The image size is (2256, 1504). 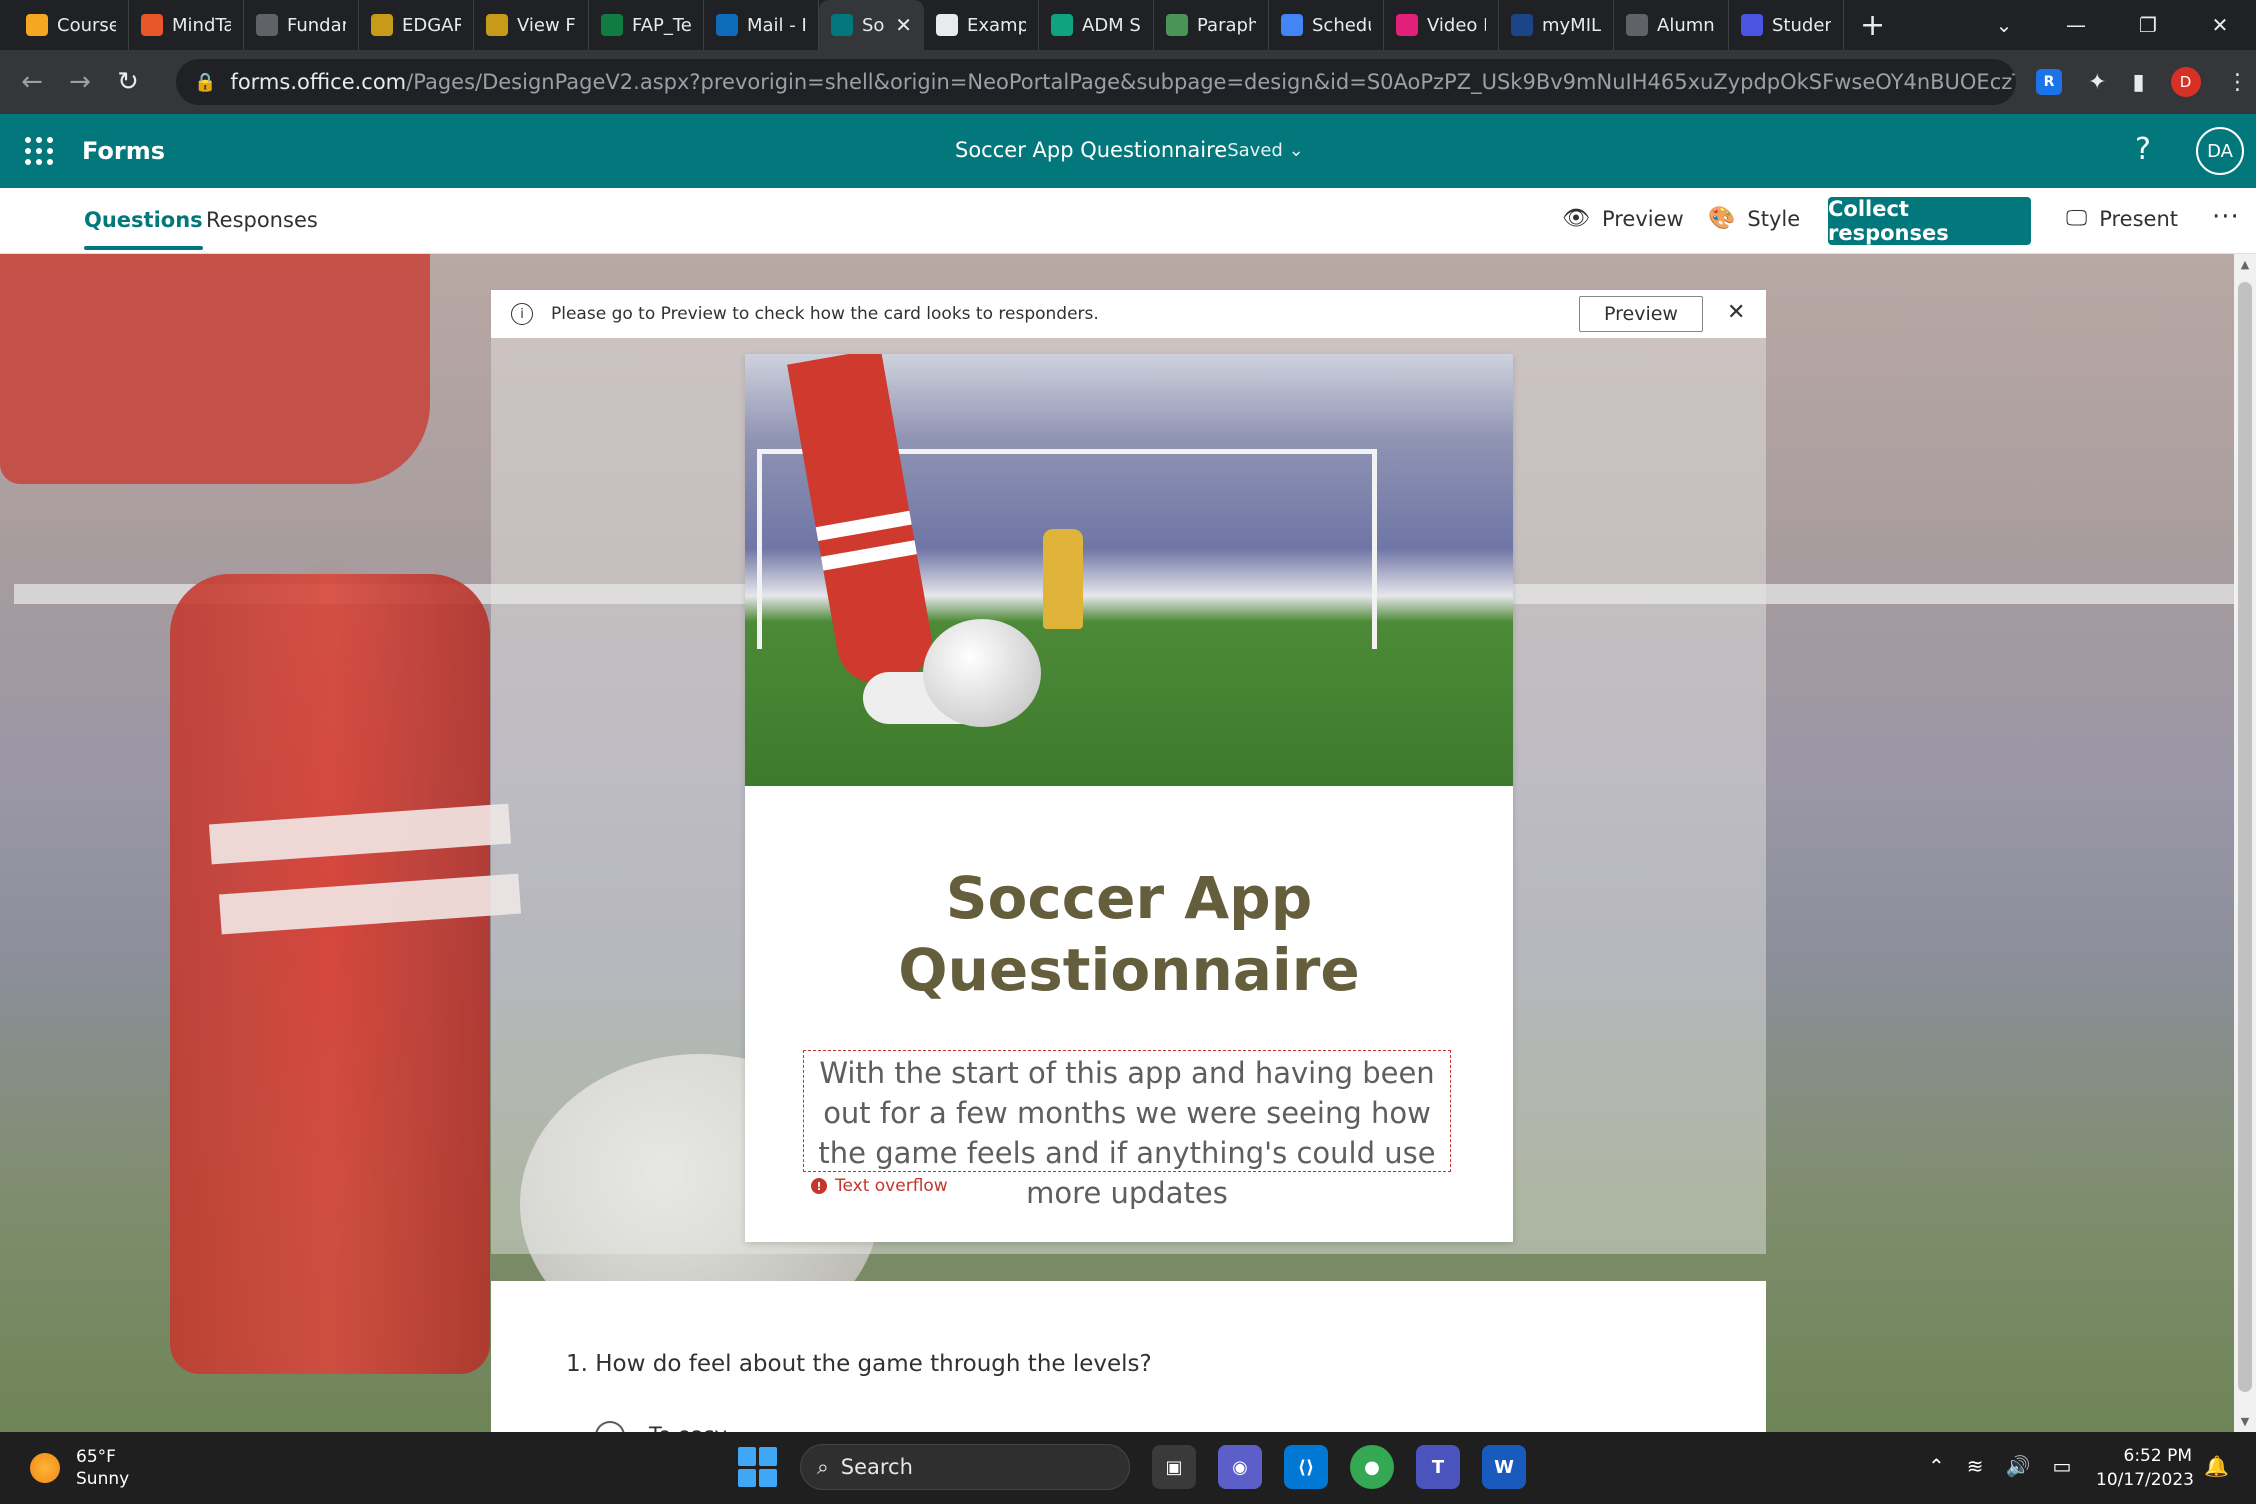 I want to click on browser-tab: View Fi, so click(x=531, y=25).